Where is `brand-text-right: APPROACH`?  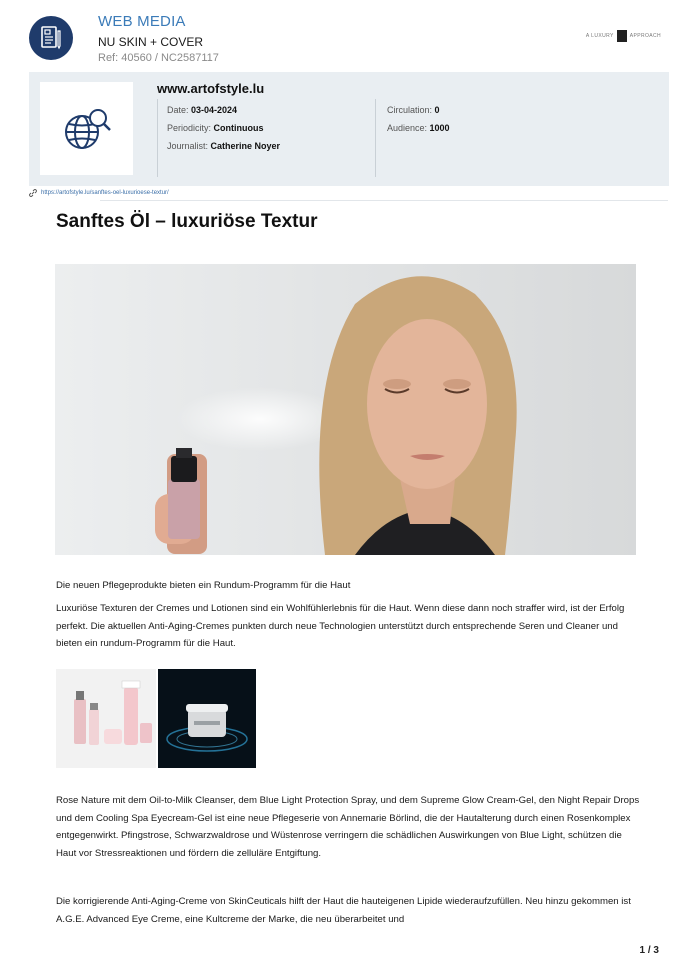
brand-text-right: APPROACH is located at coordinates (645, 36).